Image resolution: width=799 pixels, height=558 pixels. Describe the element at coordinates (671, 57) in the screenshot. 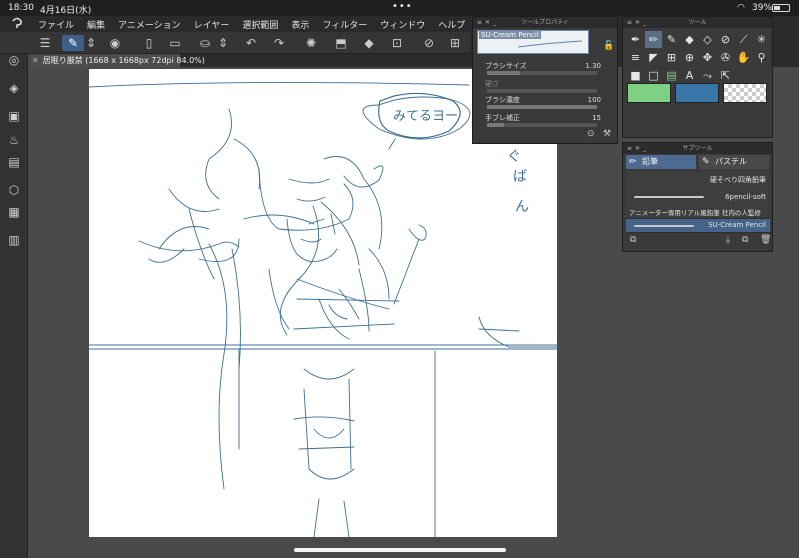

I see `frame-icon: ⊞` at that location.